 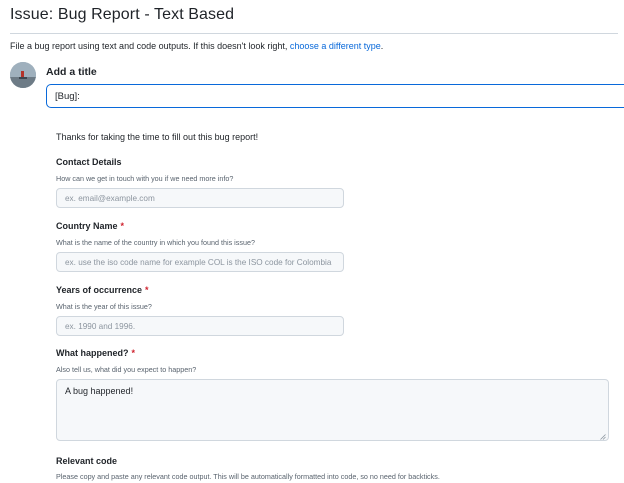 I want to click on add-title-label: Add a title, so click(x=71, y=72).